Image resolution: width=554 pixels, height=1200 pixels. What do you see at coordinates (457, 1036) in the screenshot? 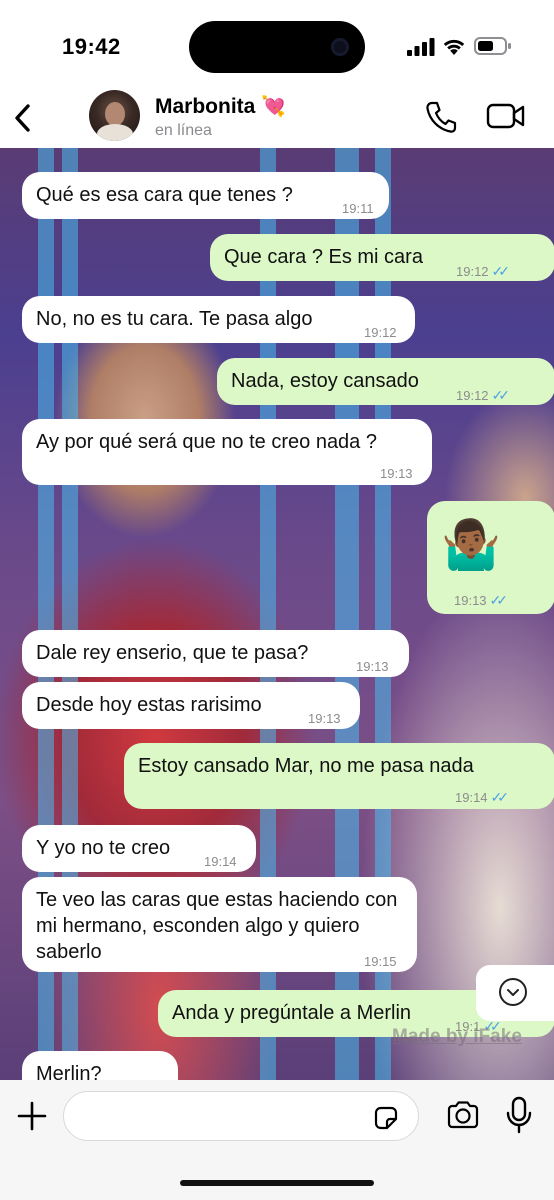
I see `watermark: Made by iFake` at bounding box center [457, 1036].